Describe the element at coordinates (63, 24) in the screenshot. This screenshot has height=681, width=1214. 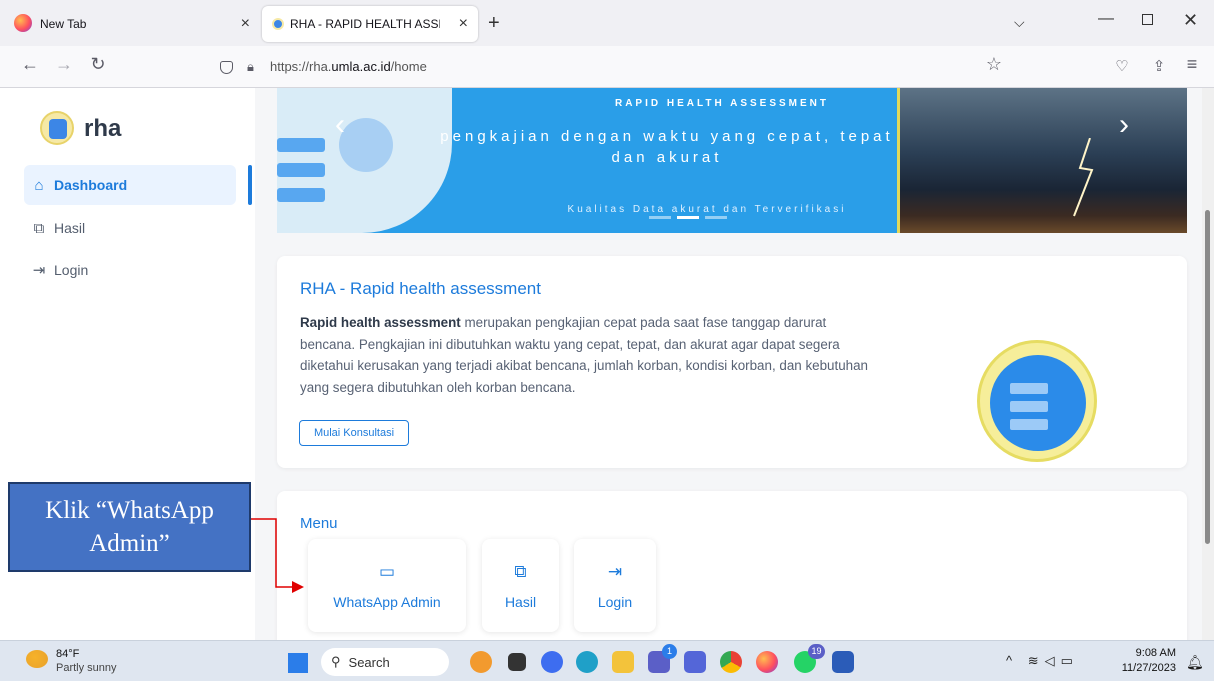
I see `tab-title: New Tab` at that location.